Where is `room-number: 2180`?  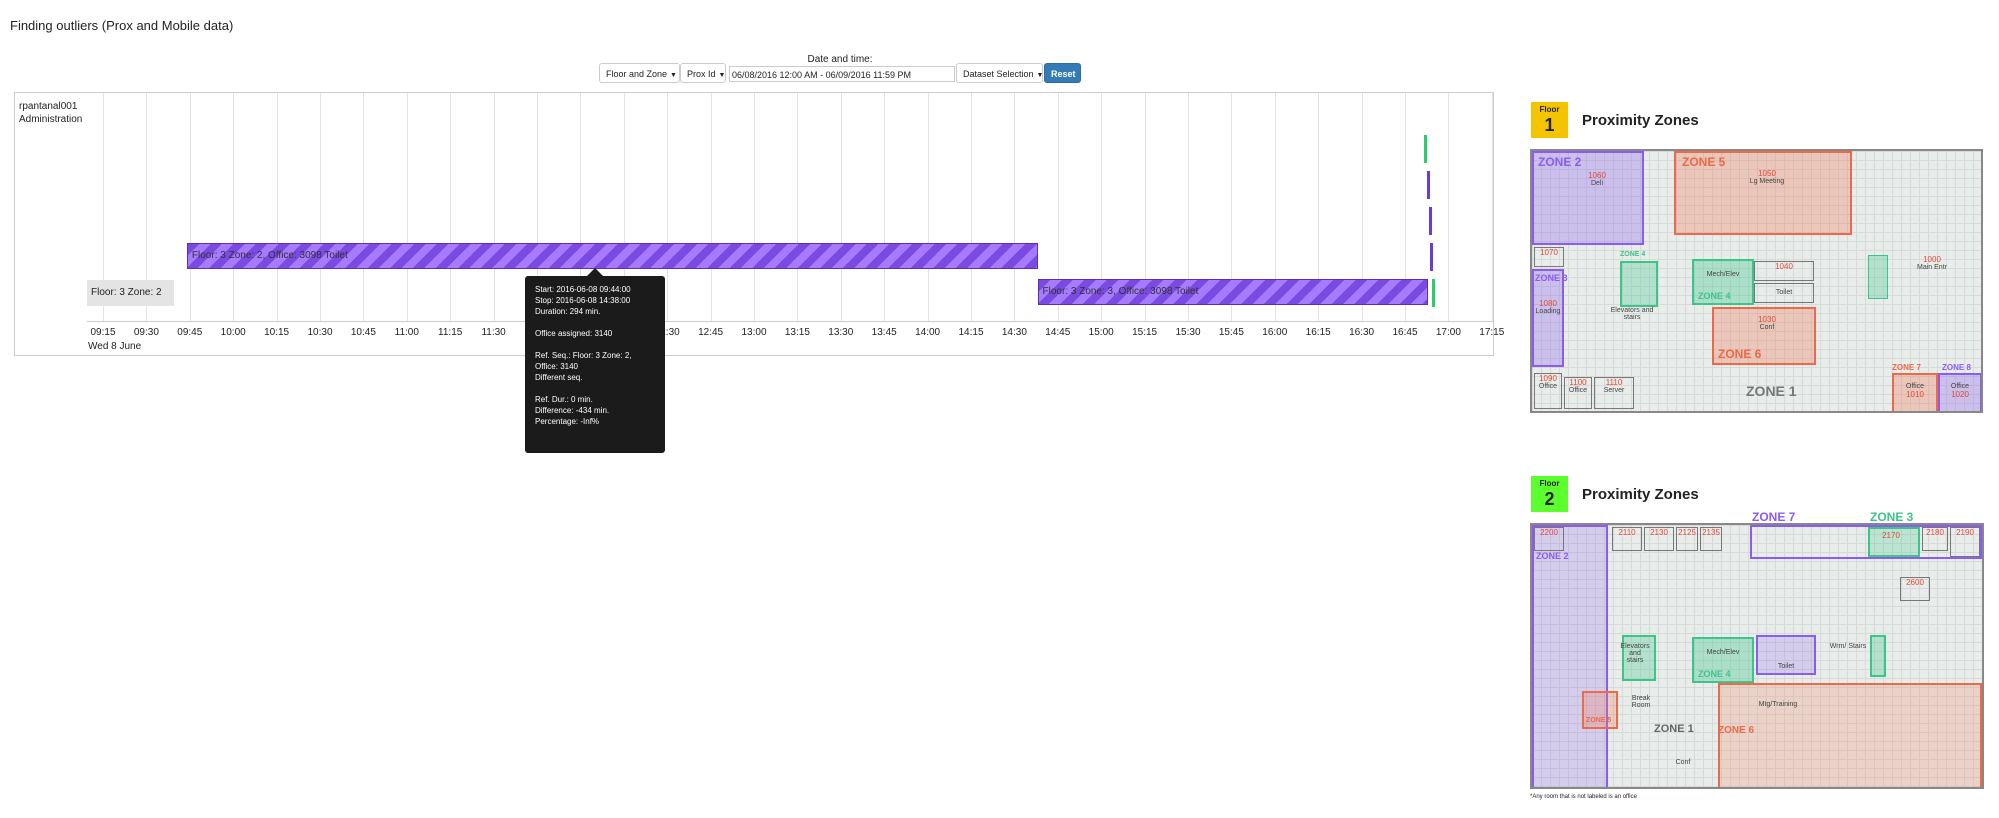 room-number: 2180 is located at coordinates (1935, 532).